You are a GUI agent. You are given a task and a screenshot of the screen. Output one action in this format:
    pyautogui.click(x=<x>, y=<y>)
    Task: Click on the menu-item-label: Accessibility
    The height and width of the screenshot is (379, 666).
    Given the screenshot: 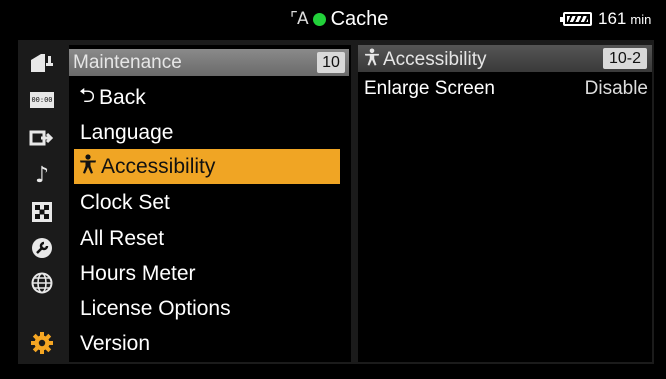 What is the action you would take?
    pyautogui.click(x=158, y=166)
    